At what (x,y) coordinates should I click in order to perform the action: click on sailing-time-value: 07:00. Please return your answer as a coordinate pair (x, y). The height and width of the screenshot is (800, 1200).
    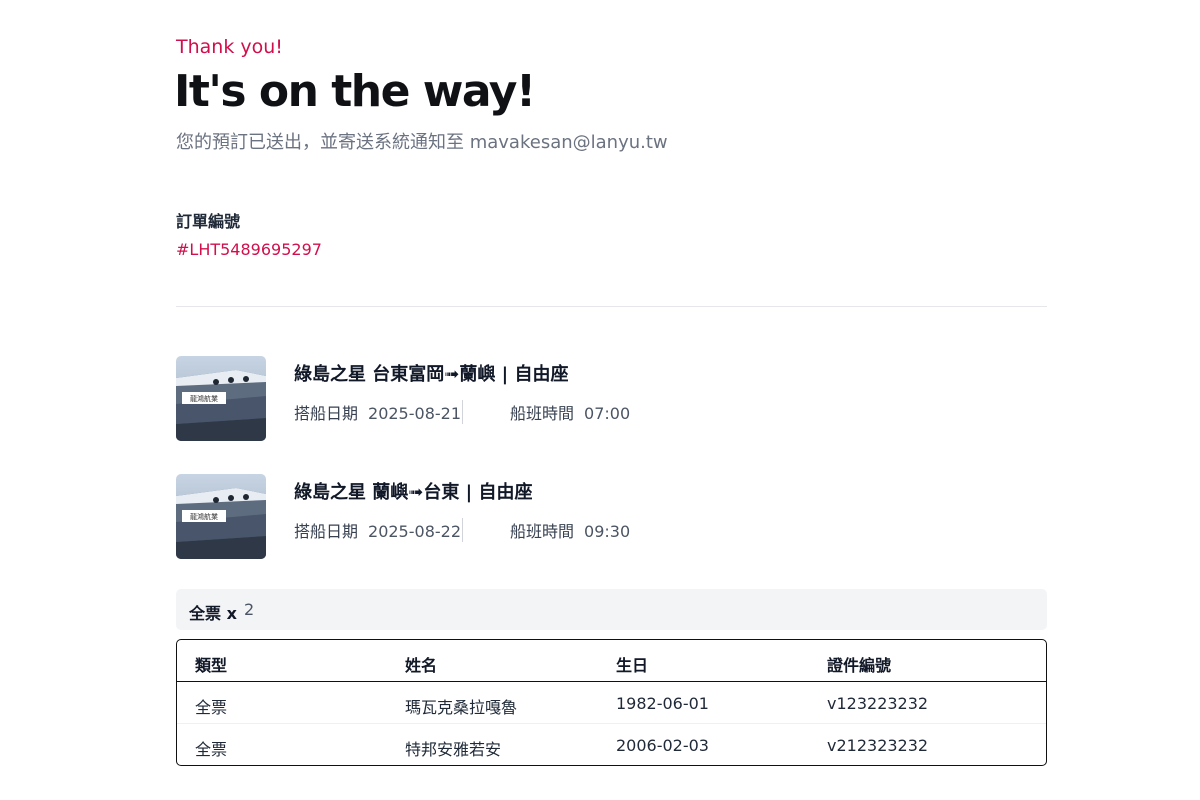
    Looking at the image, I should click on (607, 413).